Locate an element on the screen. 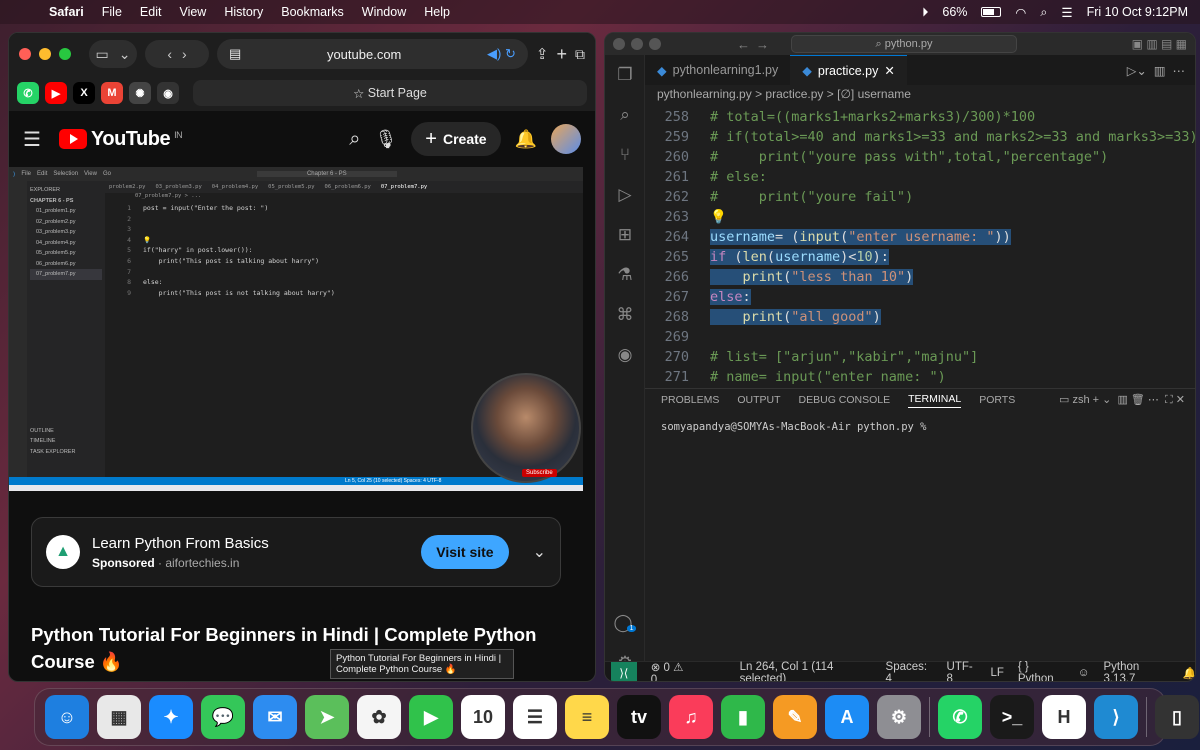 This screenshot has height=750, width=1200. numbers-icon: ▮ is located at coordinates (743, 717).